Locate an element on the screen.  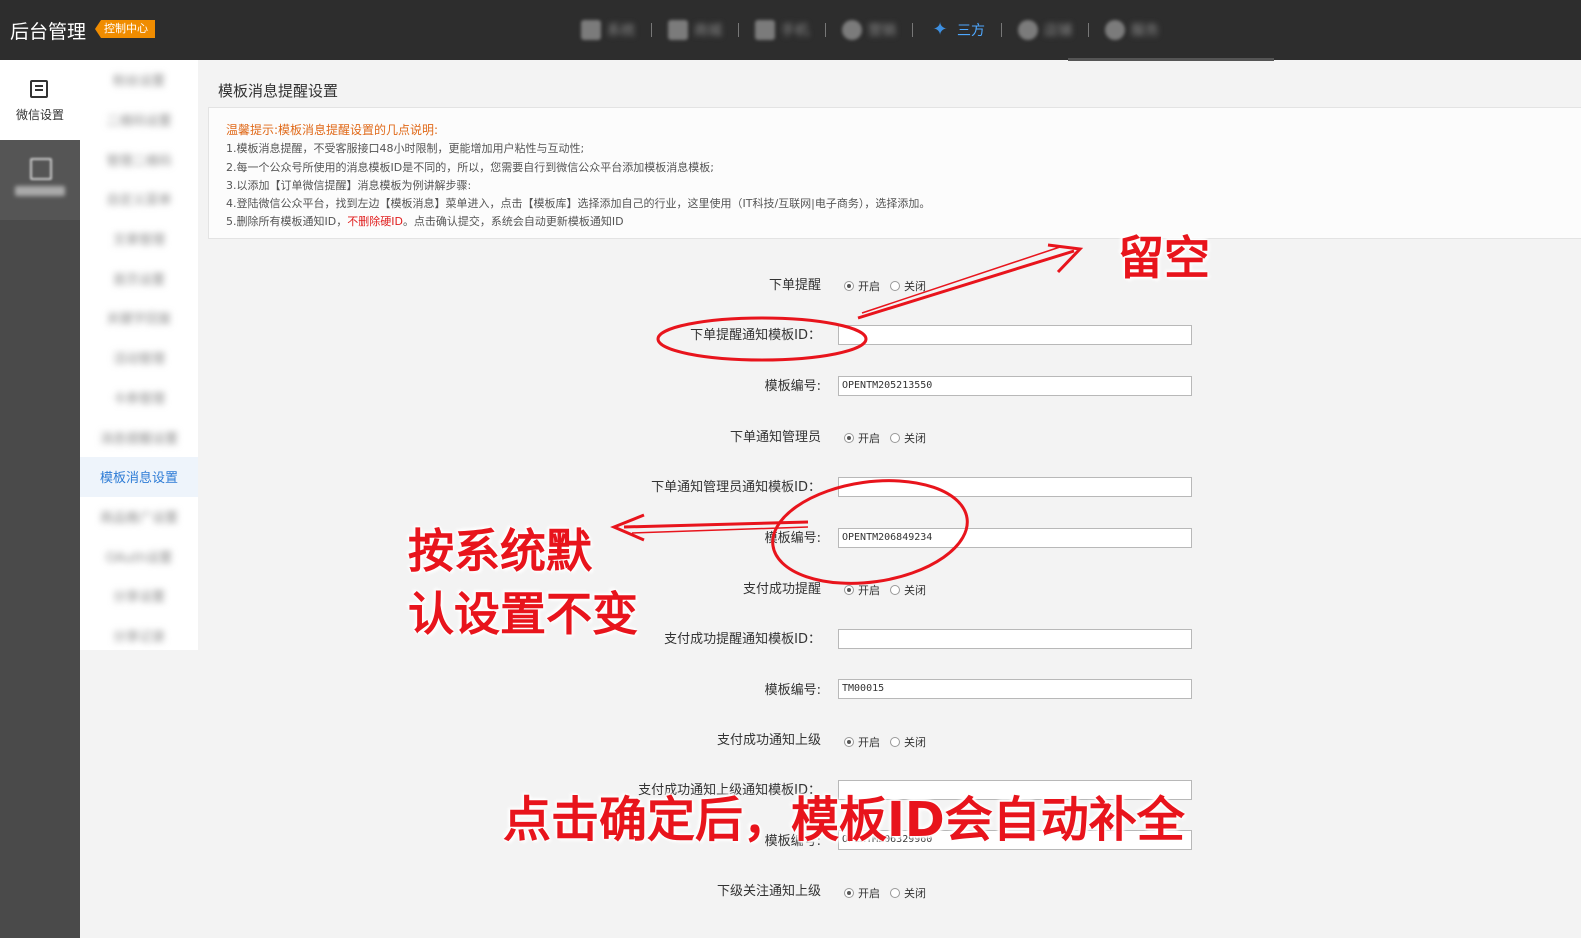
sidebar-item: OAuth设置 is located at coordinates (139, 556).